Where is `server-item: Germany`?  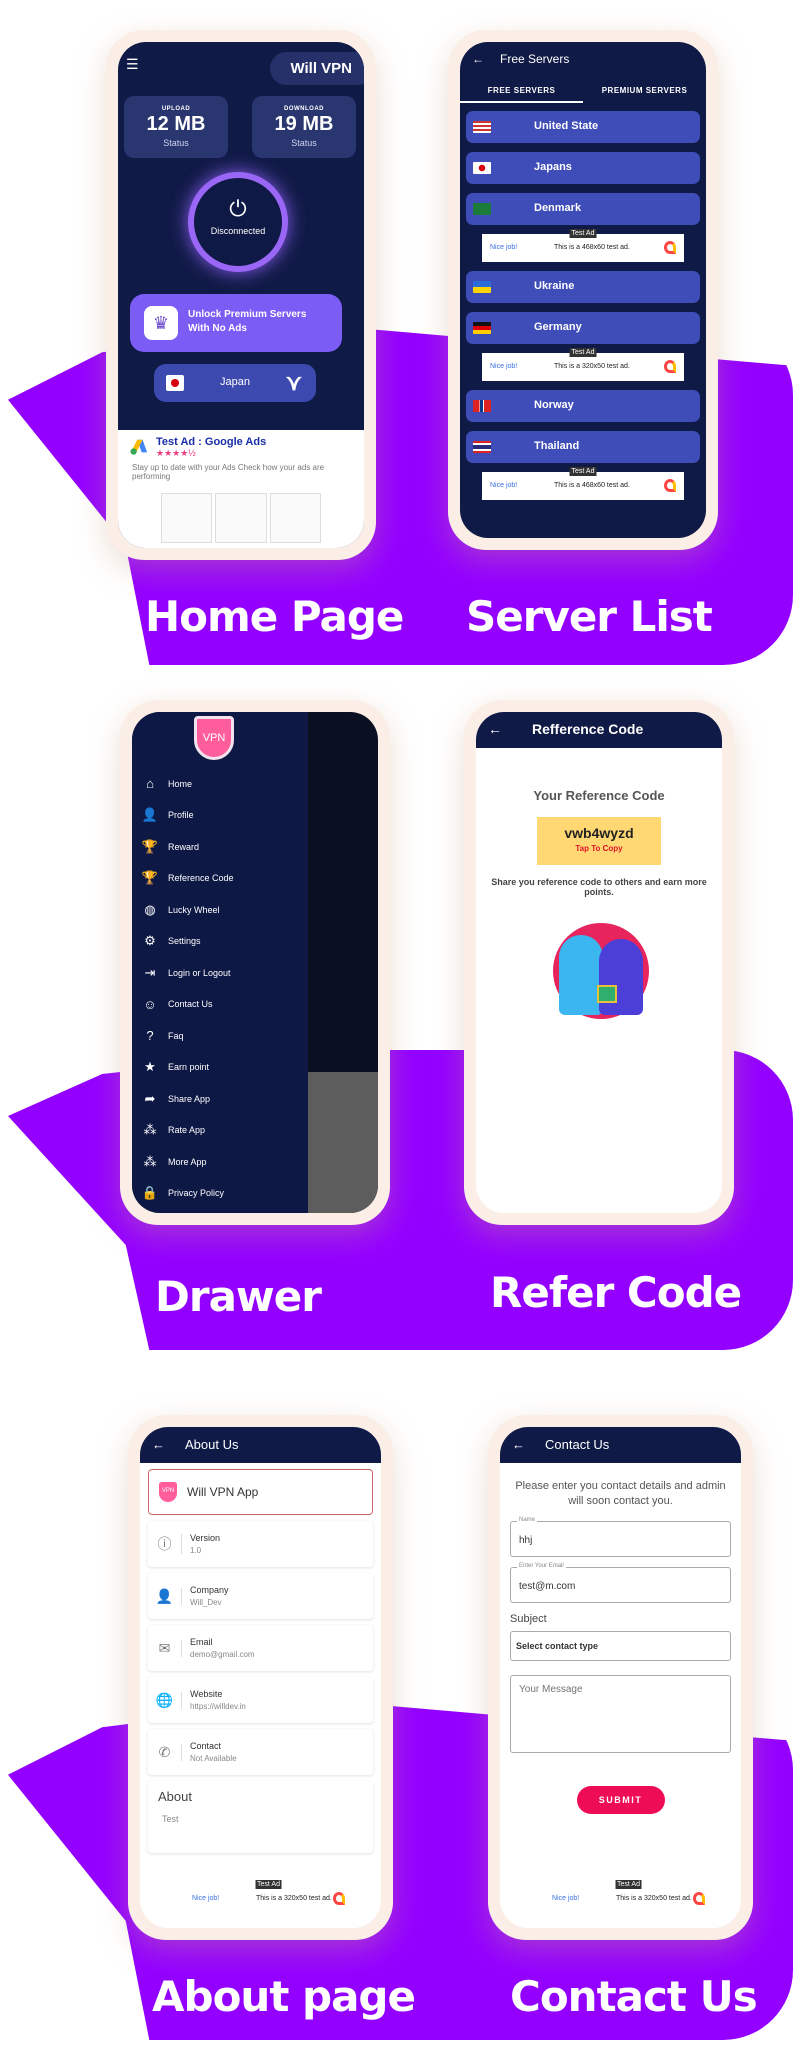
server-item: Germany is located at coordinates (583, 328).